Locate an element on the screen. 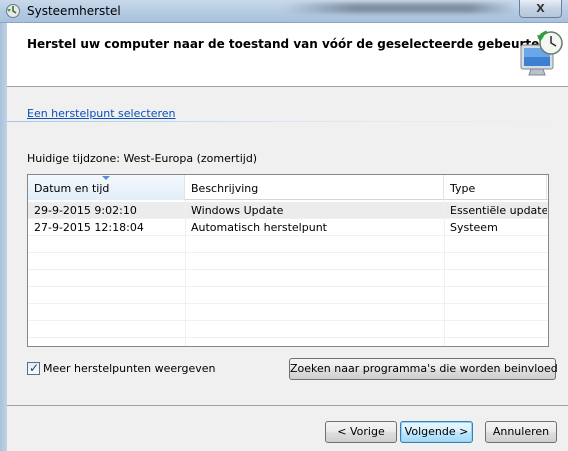  window-frame-left is located at coordinates (3, 237).